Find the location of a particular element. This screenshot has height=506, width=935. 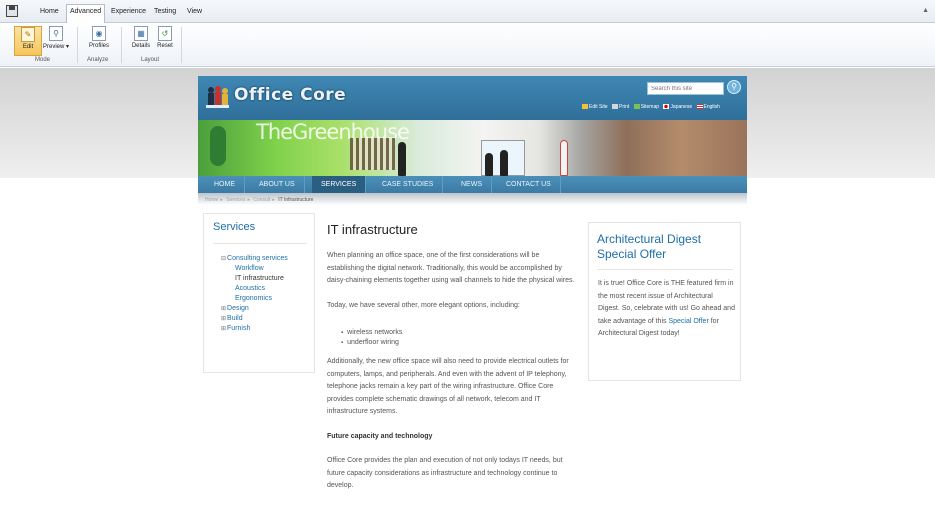

tree-item-workflow: Workflow is located at coordinates (249, 268).